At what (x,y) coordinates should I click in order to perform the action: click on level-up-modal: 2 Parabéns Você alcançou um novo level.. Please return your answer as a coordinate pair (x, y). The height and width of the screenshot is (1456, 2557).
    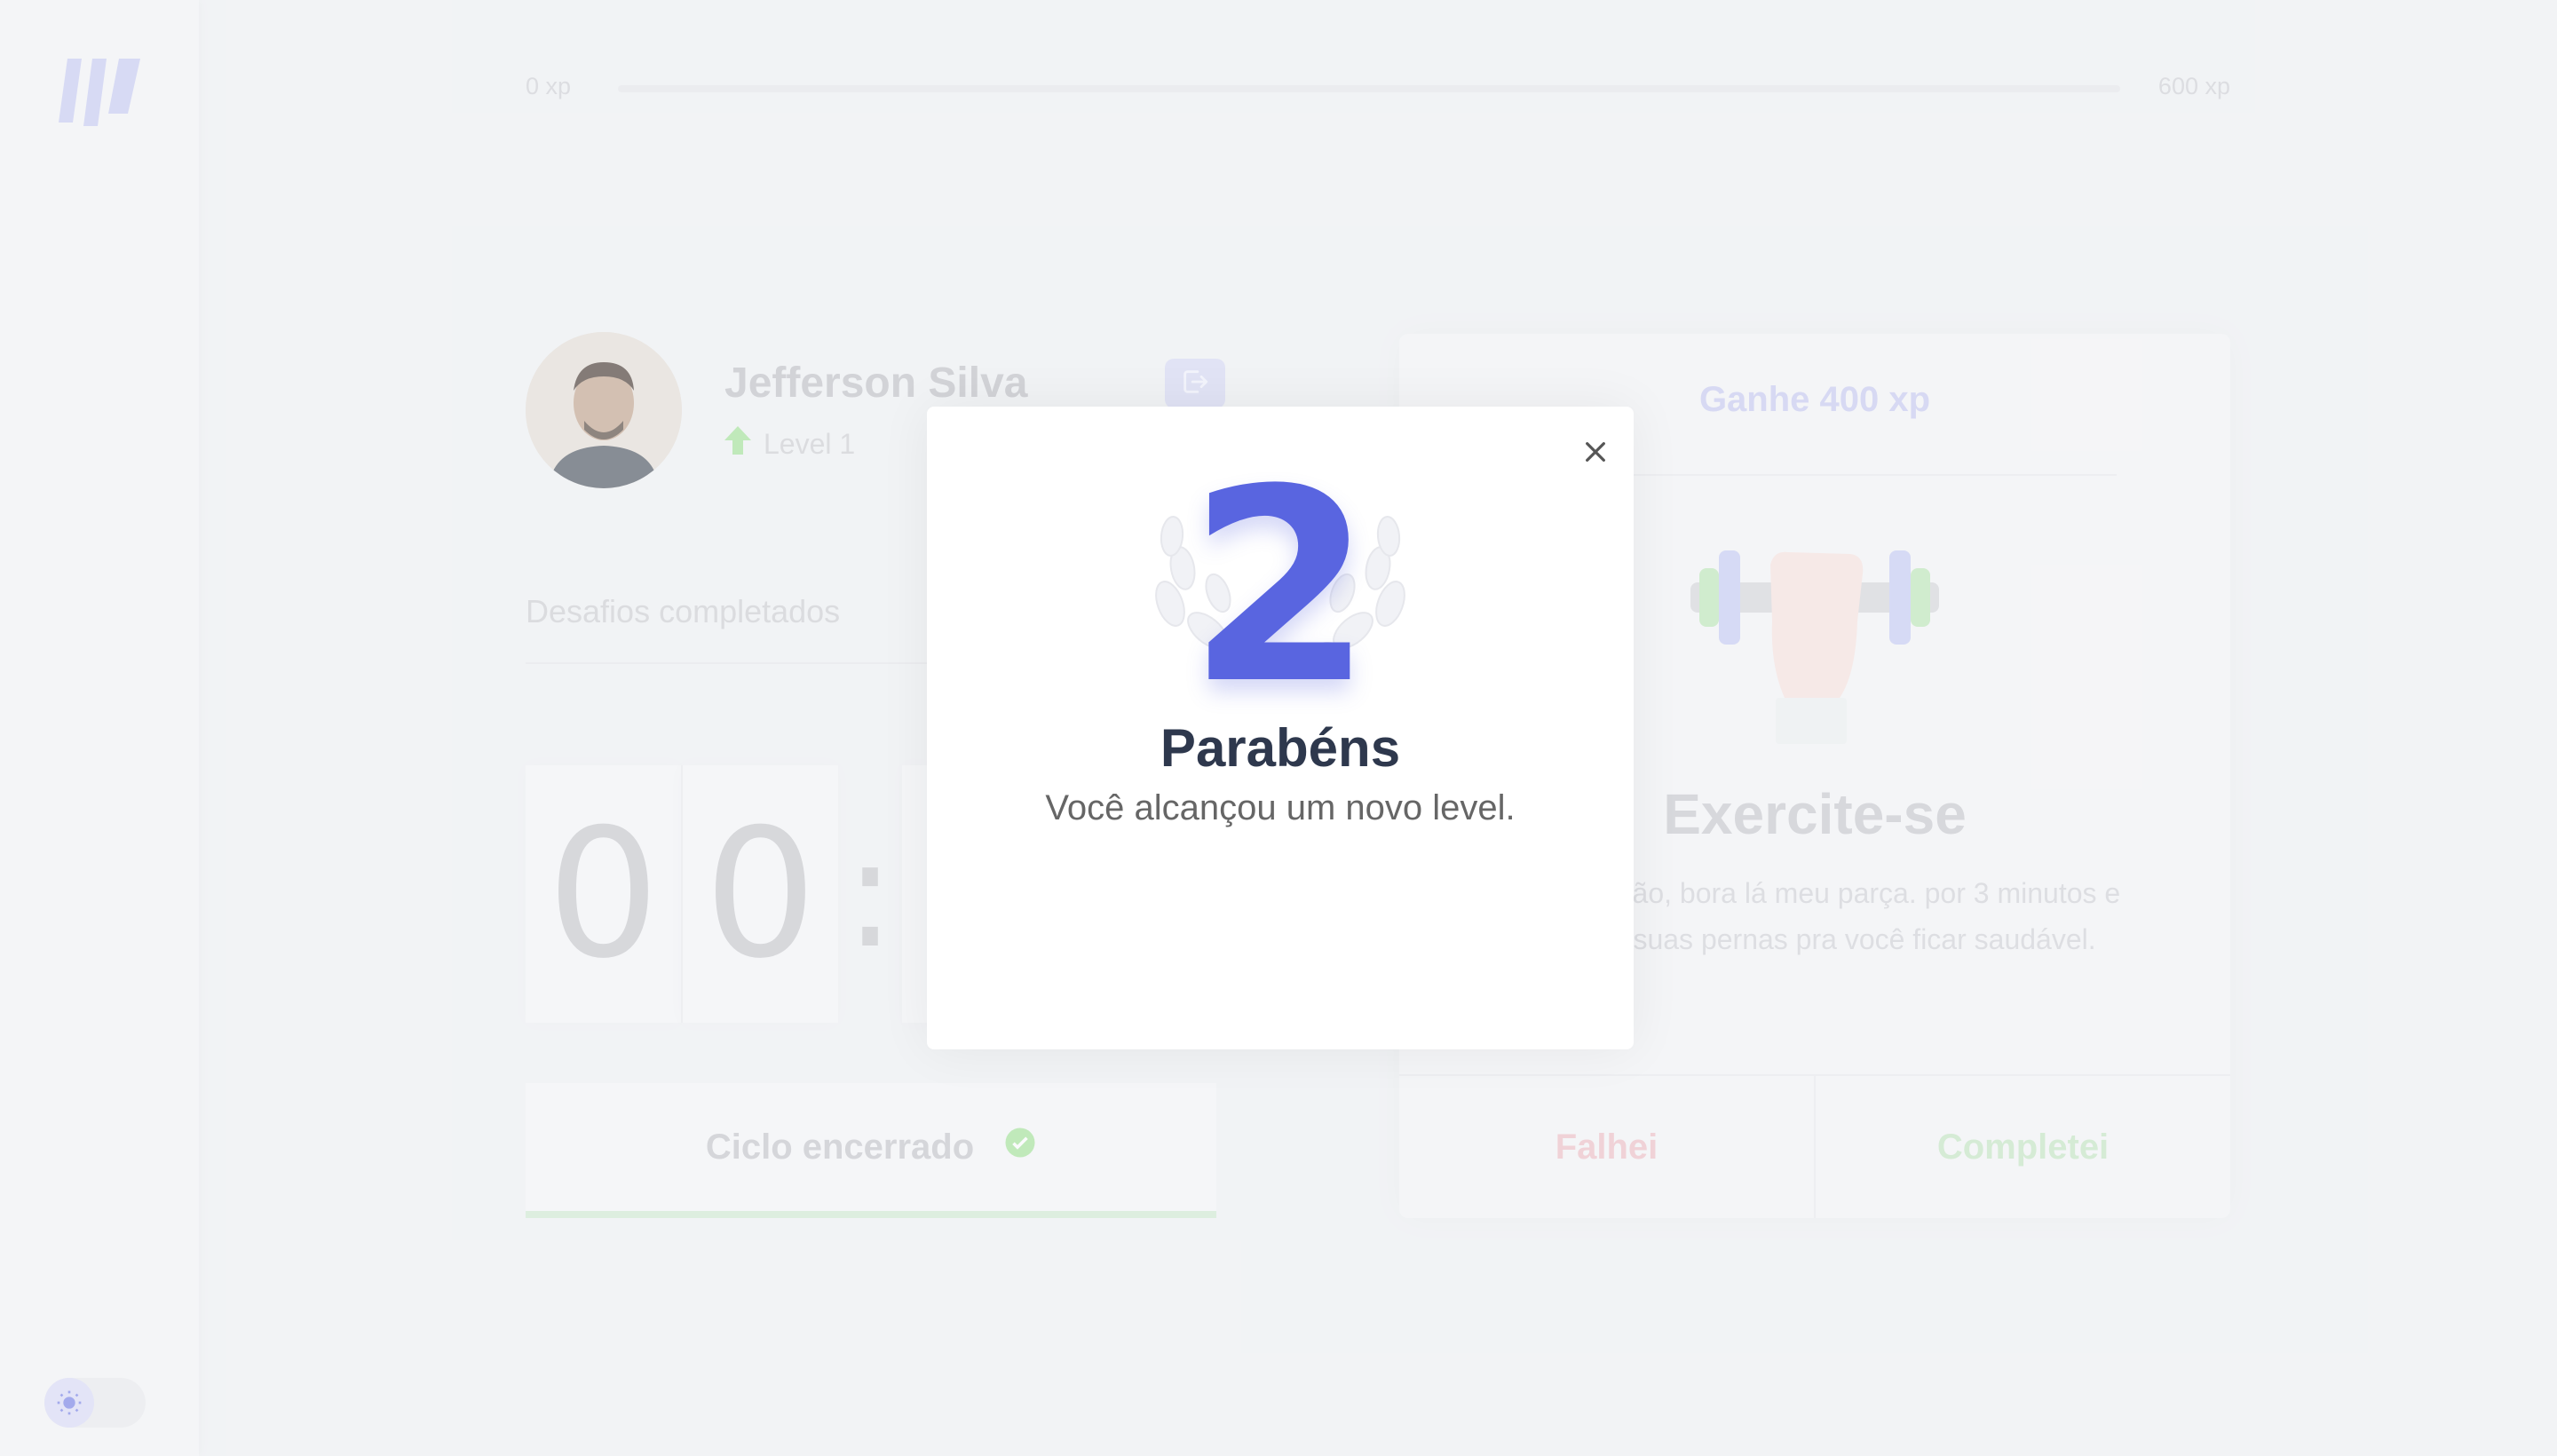
    Looking at the image, I should click on (1280, 728).